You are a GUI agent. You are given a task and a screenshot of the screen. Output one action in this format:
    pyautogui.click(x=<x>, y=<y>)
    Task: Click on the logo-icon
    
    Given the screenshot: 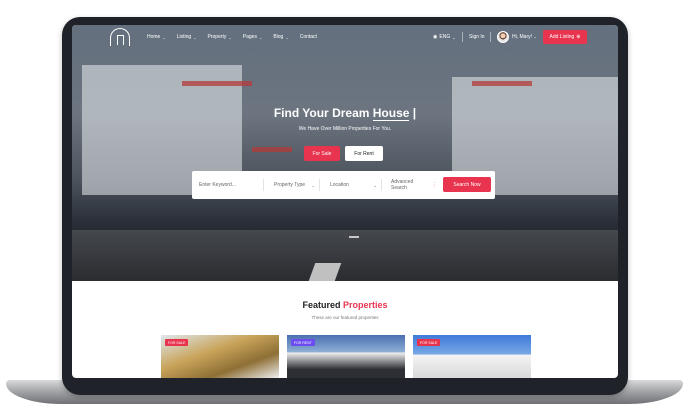 What is the action you would take?
    pyautogui.click(x=120, y=37)
    